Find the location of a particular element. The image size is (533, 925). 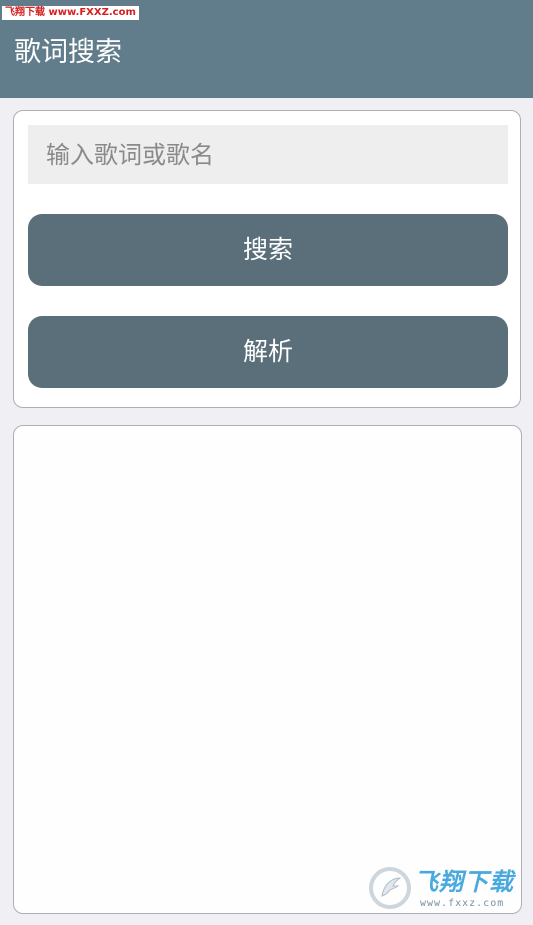

watermark-brand: 飞翔下载 is located at coordinates (464, 882).